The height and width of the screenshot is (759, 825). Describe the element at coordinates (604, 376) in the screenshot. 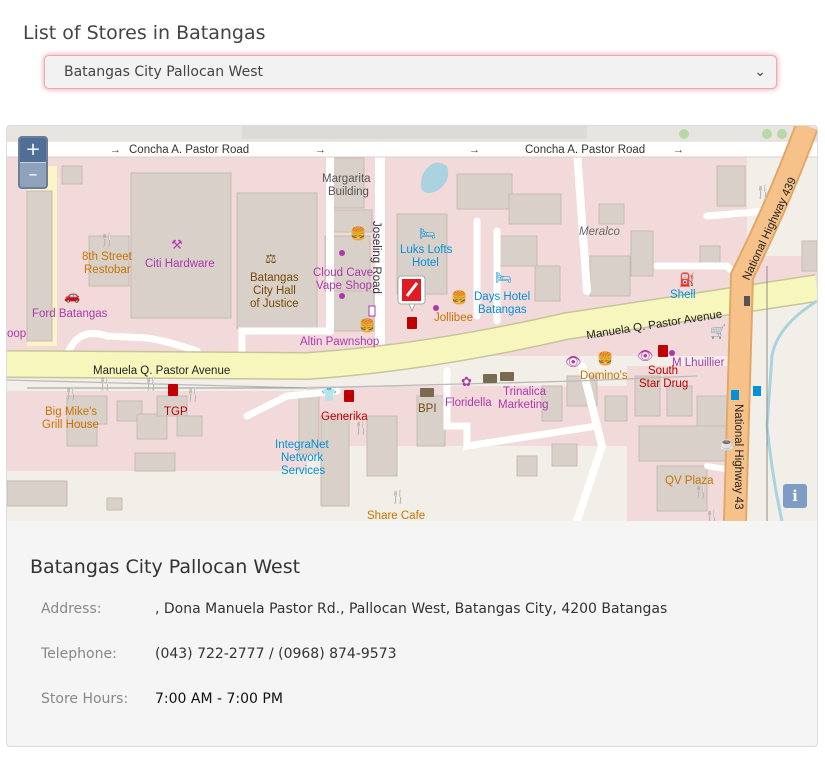

I see `map-label-dominos: Domino's` at that location.